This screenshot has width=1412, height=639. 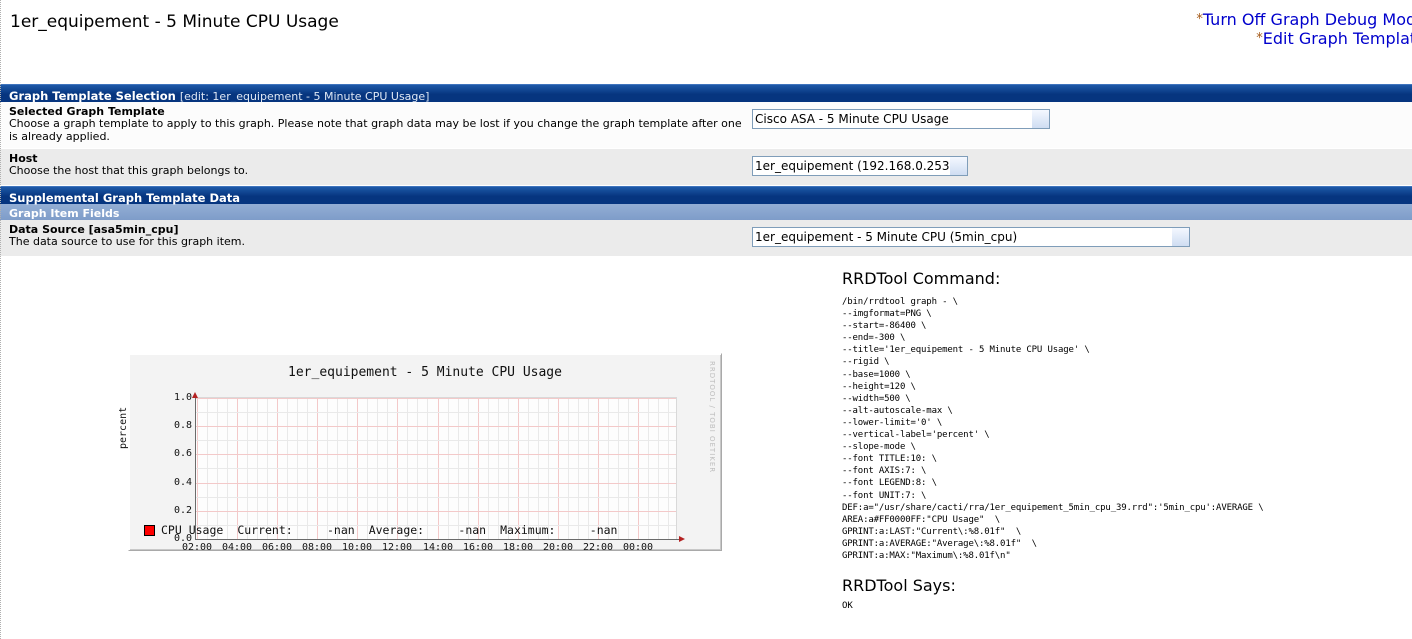 I want to click on host-control: 1er_equipement (192.168.0.253), so click(x=860, y=164).